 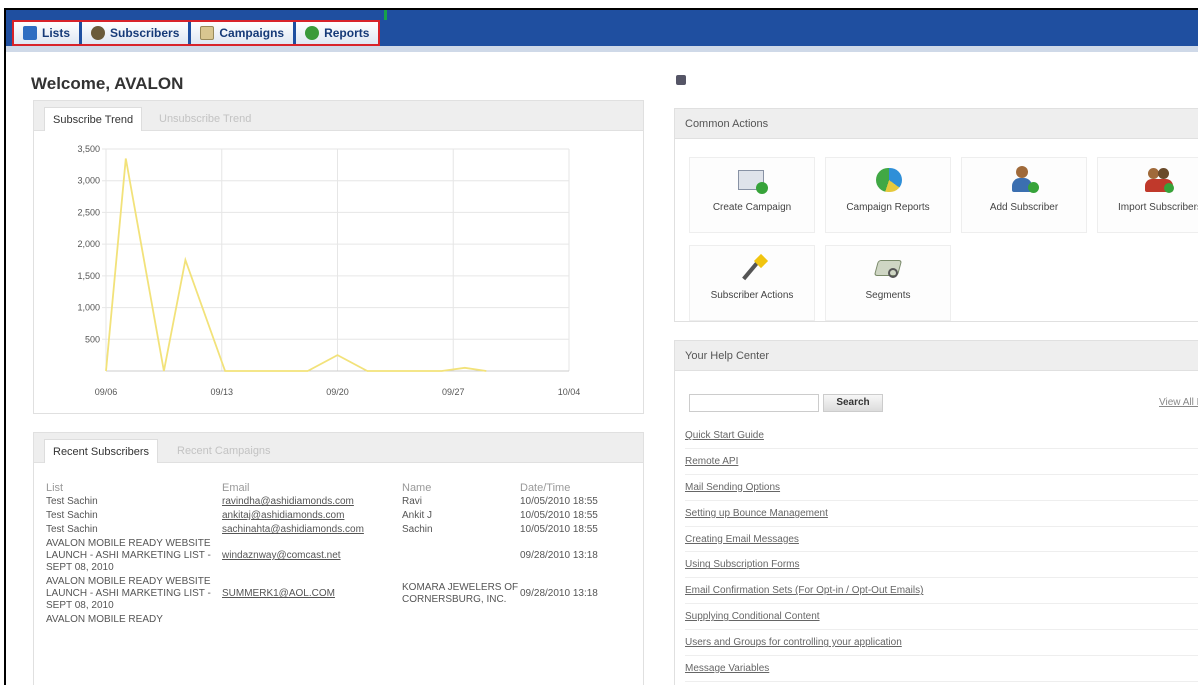 What do you see at coordinates (941, 436) in the screenshot?
I see `help-link-quick-start: Quick Start Guide` at bounding box center [941, 436].